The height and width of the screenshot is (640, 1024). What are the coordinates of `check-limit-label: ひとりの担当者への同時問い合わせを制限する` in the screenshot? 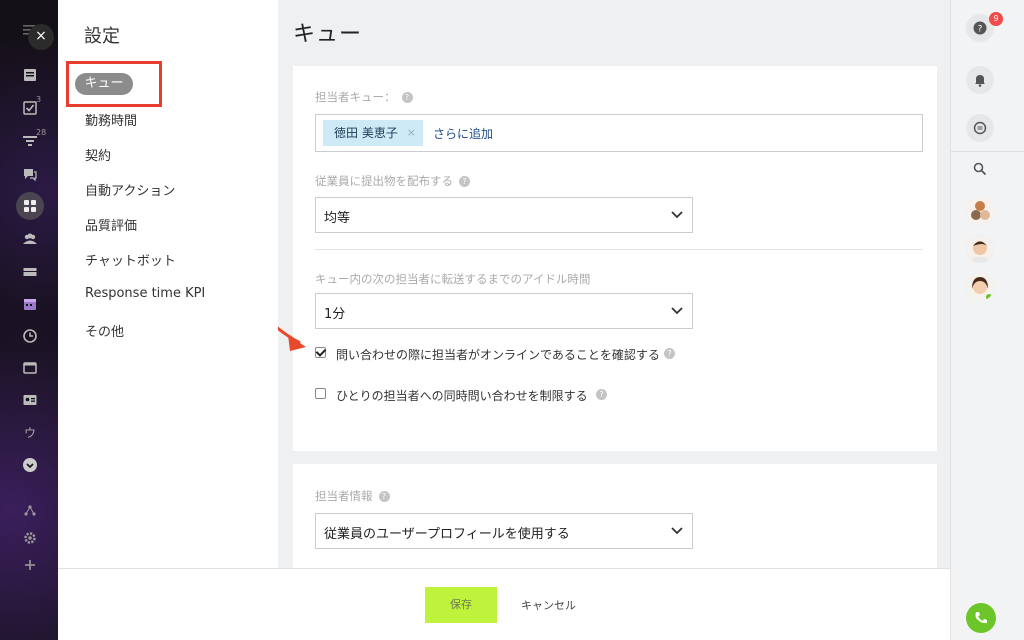 It's located at (462, 396).